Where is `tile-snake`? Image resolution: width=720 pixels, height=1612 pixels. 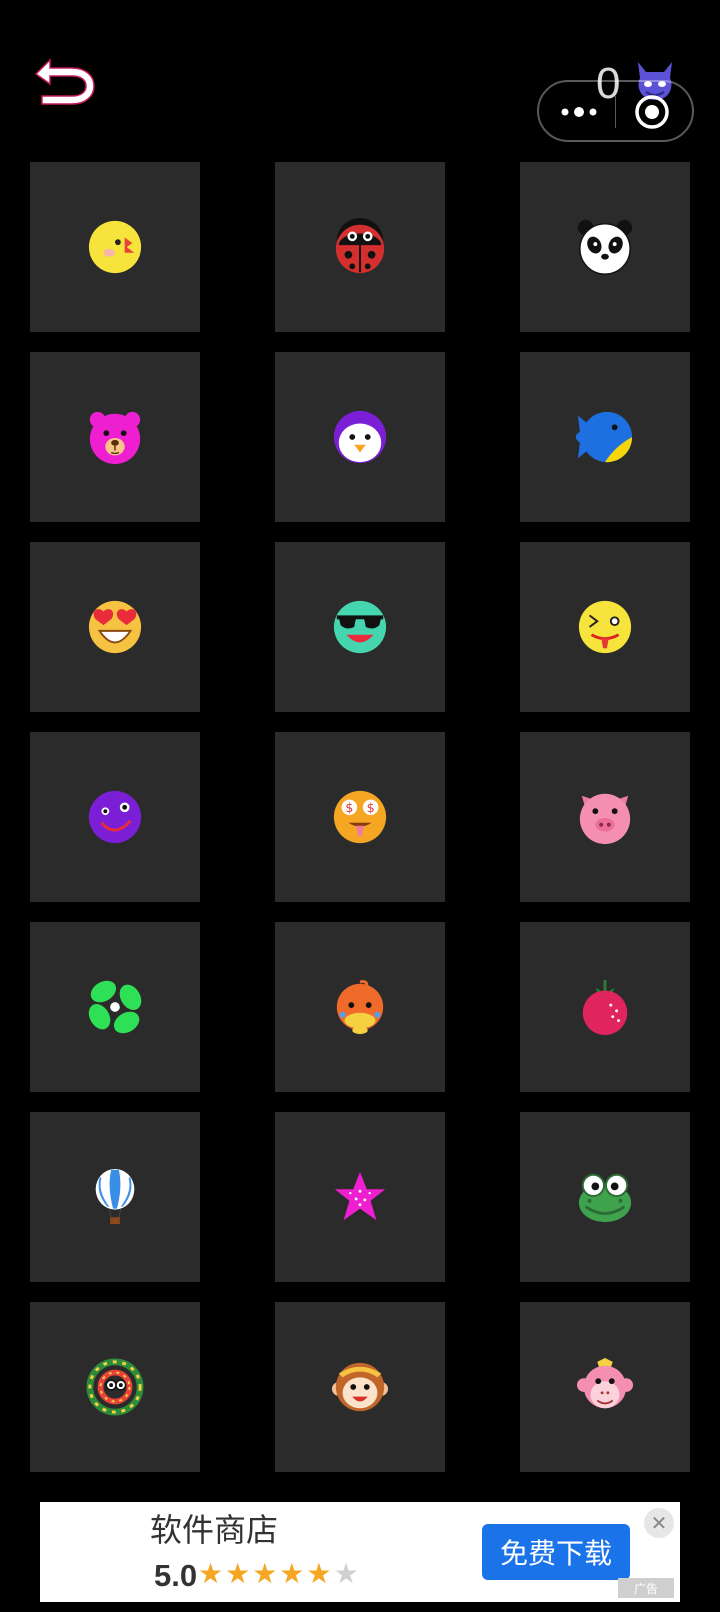
tile-snake is located at coordinates (115, 1387).